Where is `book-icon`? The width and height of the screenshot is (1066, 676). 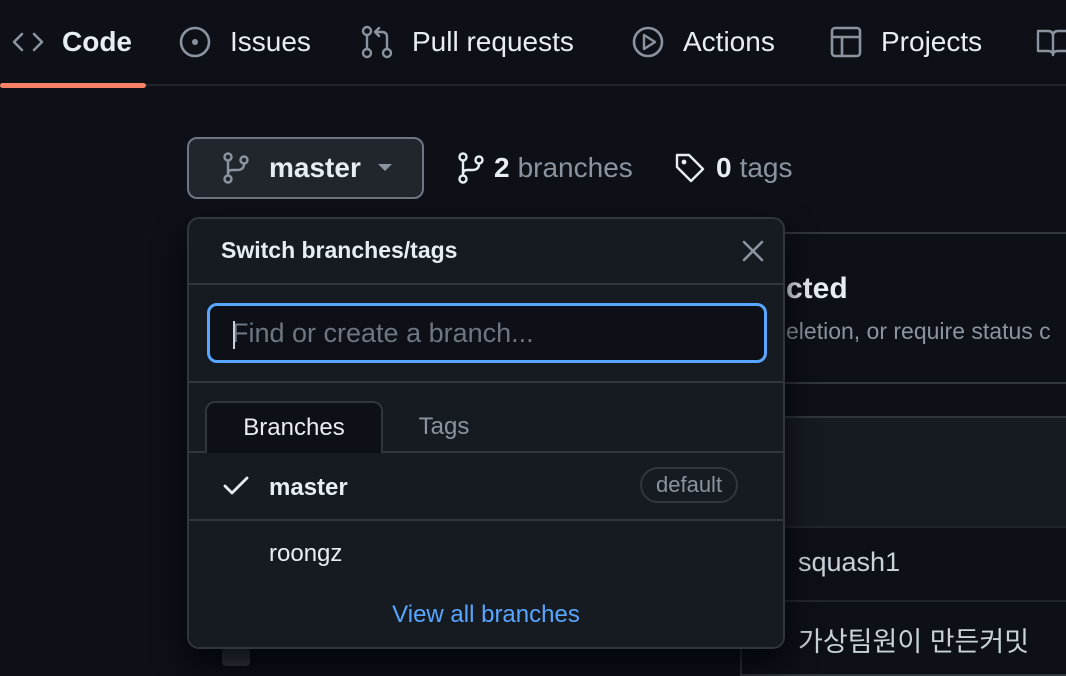
book-icon is located at coordinates (1051, 42).